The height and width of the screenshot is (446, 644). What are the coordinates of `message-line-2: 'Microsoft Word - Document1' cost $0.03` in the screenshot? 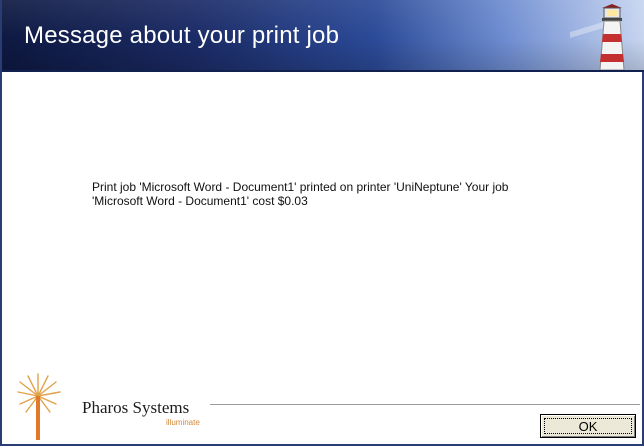 It's located at (200, 201).